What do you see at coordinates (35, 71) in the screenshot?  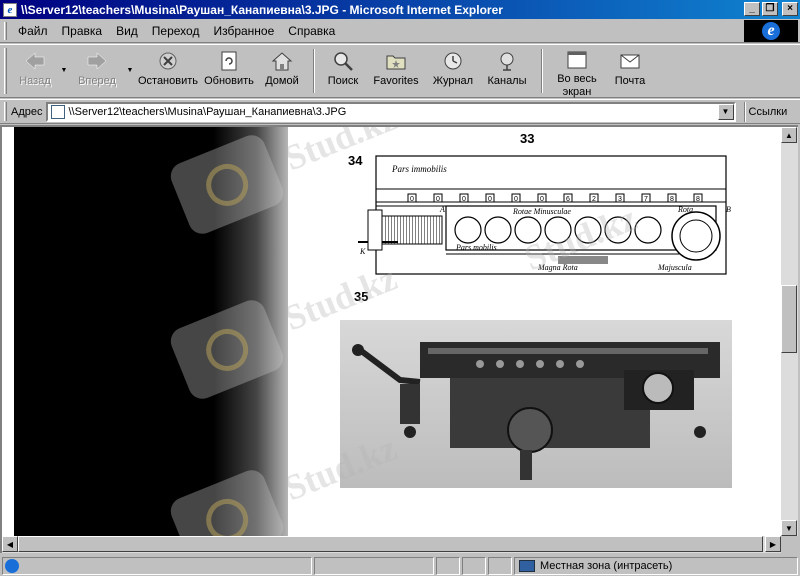 I see `back-button: Назад` at bounding box center [35, 71].